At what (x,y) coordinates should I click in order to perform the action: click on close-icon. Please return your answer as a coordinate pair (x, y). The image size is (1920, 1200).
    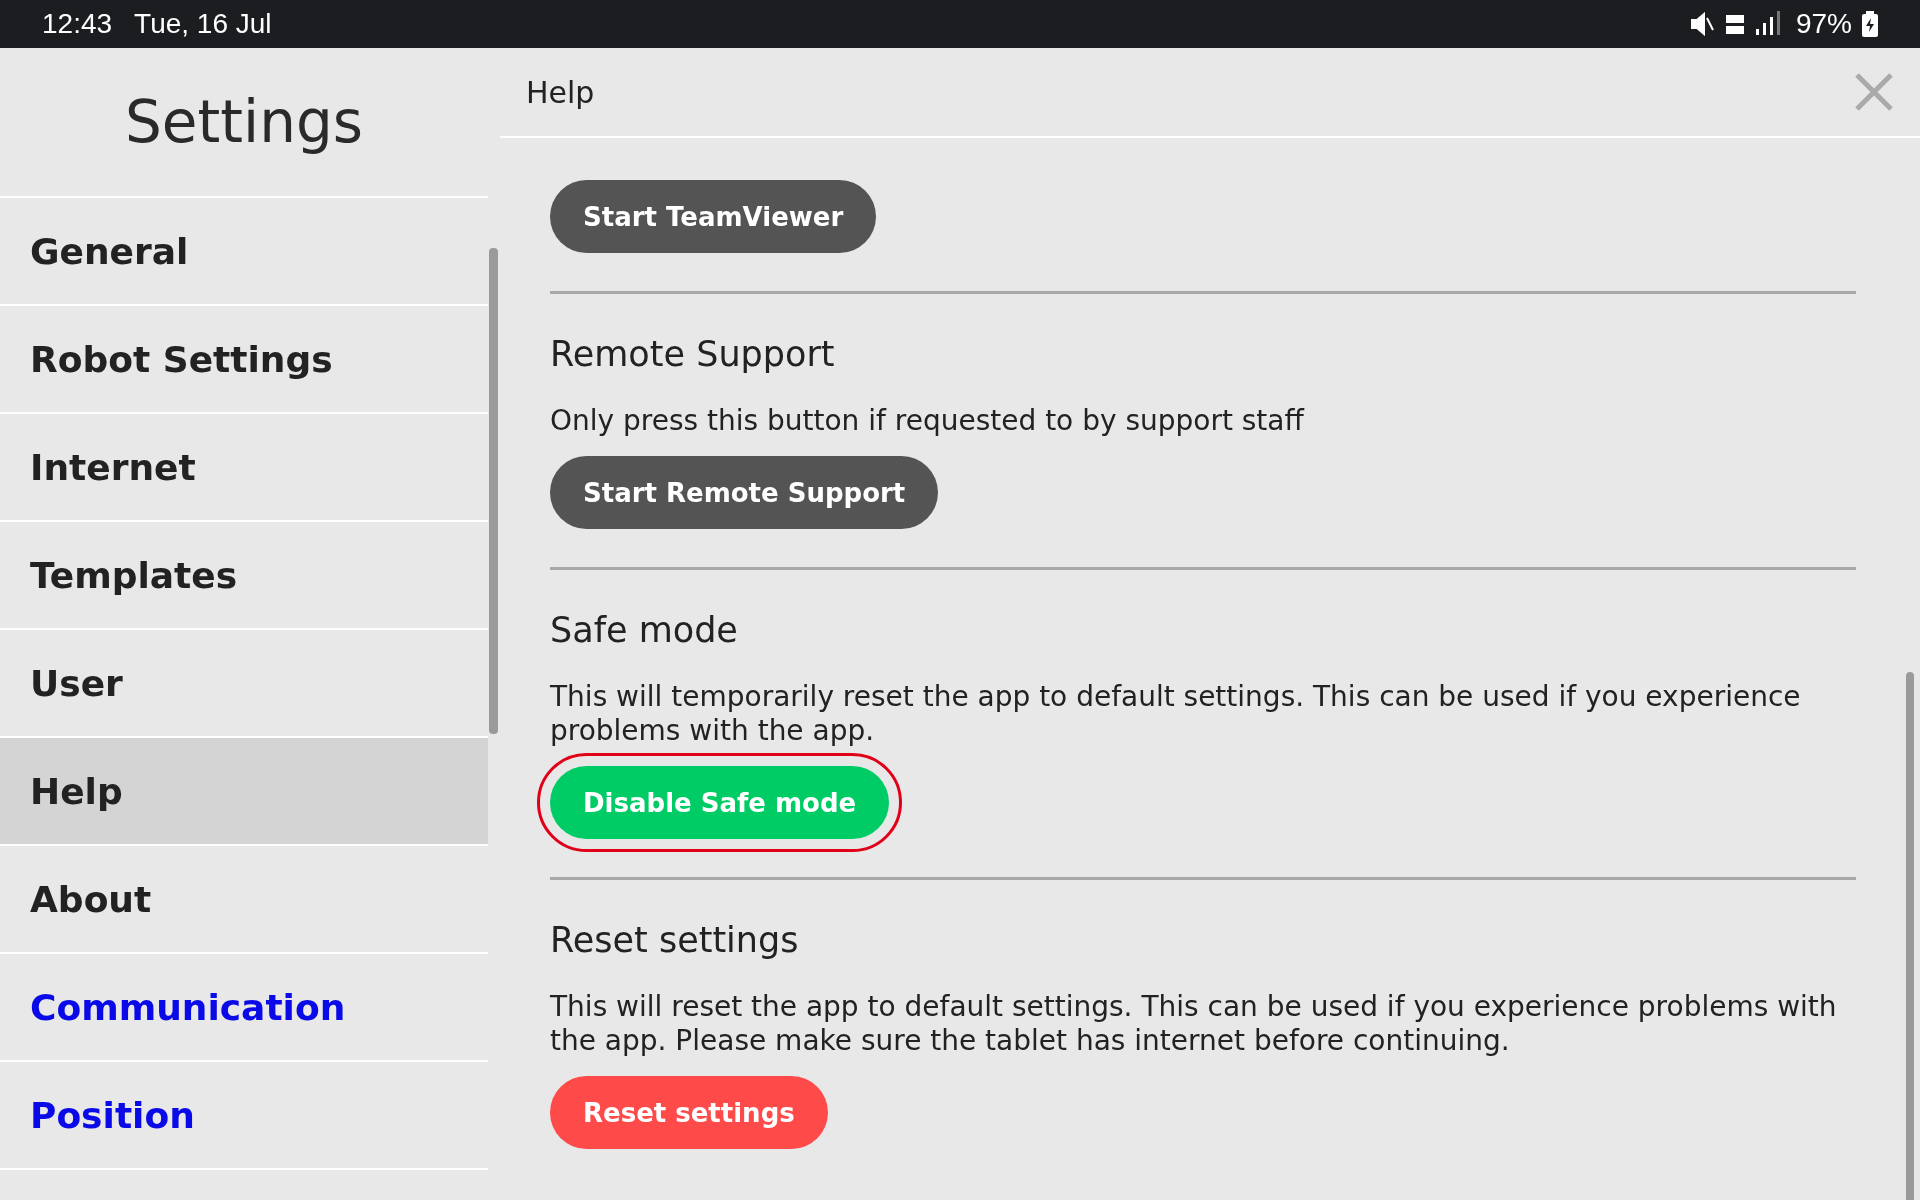
    Looking at the image, I should click on (1874, 92).